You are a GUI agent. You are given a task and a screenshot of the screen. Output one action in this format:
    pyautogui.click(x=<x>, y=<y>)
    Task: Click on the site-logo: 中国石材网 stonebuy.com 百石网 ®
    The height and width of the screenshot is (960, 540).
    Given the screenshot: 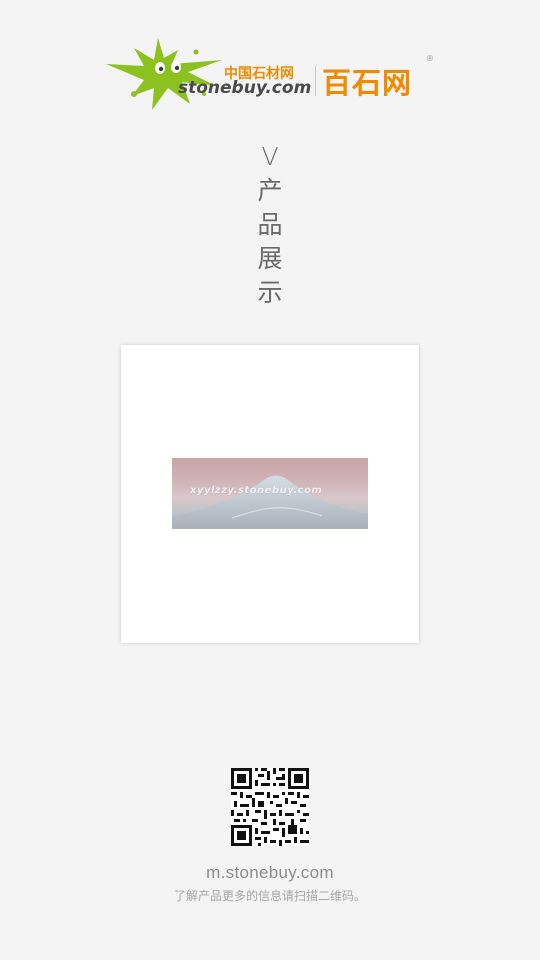 What is the action you would take?
    pyautogui.click(x=272, y=73)
    